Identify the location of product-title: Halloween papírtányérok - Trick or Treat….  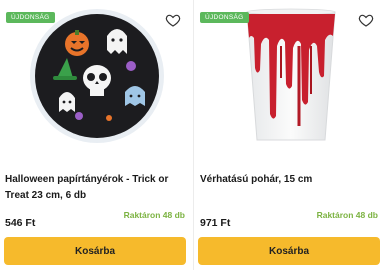
(95, 188).